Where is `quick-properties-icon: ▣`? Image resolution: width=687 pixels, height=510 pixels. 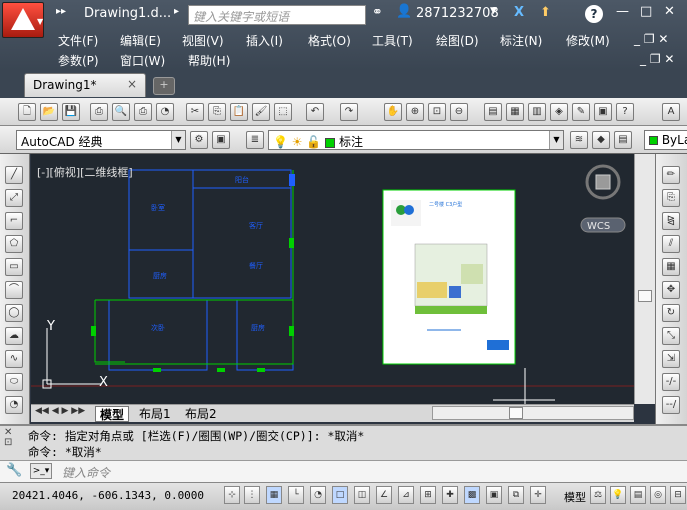
quick-properties-icon: ▣ is located at coordinates (494, 495).